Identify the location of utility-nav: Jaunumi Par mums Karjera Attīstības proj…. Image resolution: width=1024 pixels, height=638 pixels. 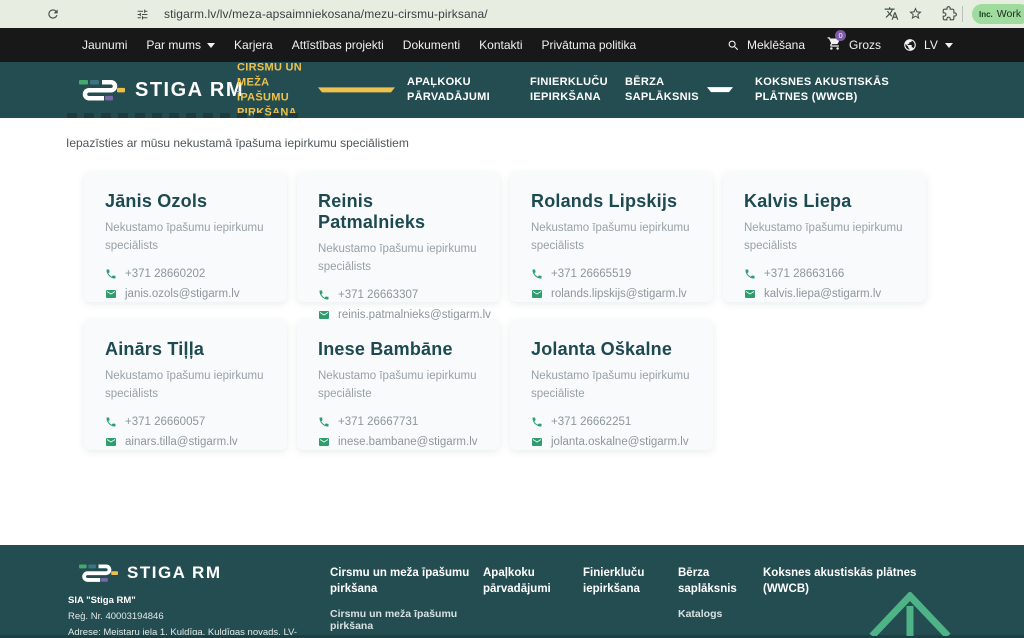
(359, 45).